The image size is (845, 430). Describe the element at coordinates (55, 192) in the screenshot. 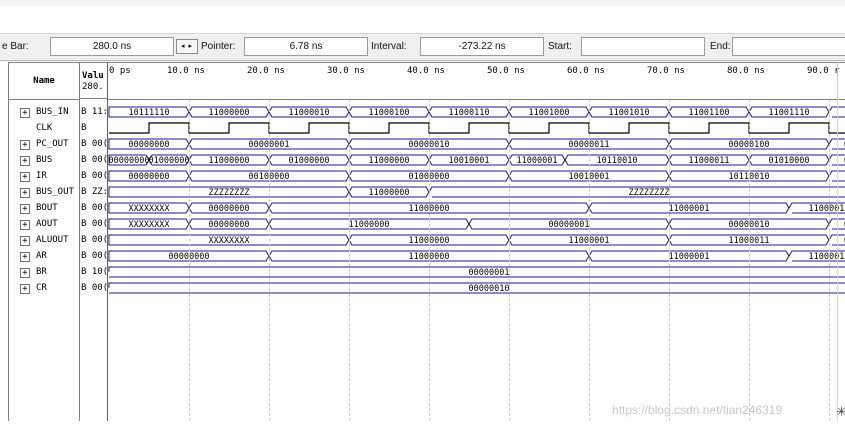

I see `signal-name: BUS_OUT` at that location.